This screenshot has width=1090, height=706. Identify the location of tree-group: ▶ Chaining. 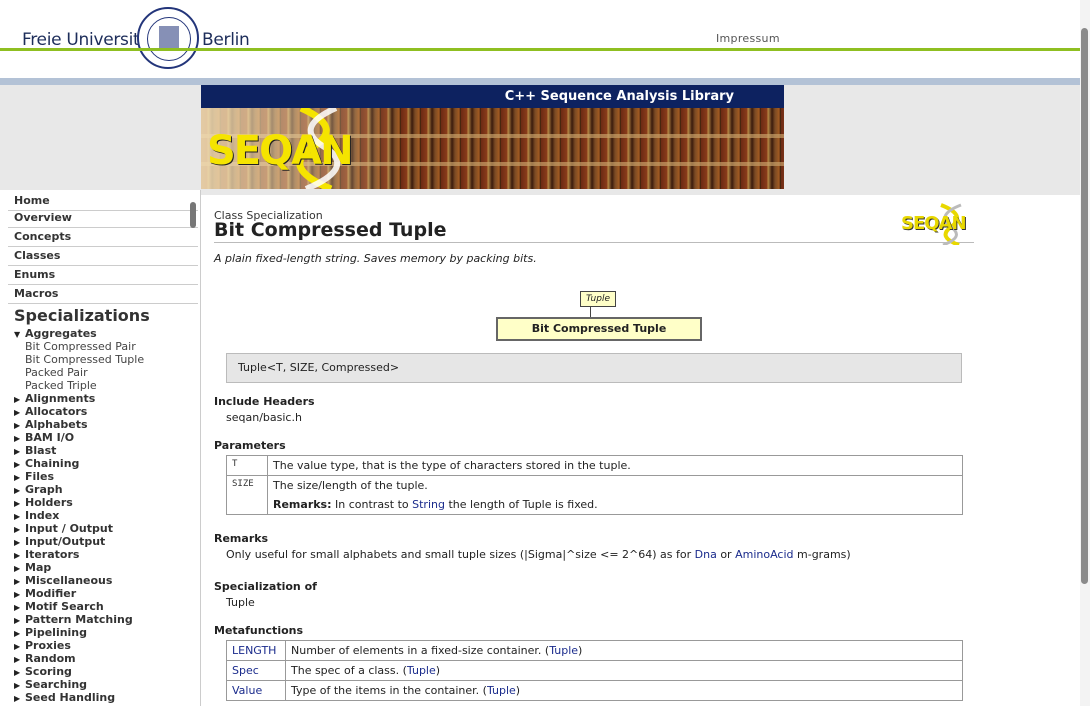
(46, 464).